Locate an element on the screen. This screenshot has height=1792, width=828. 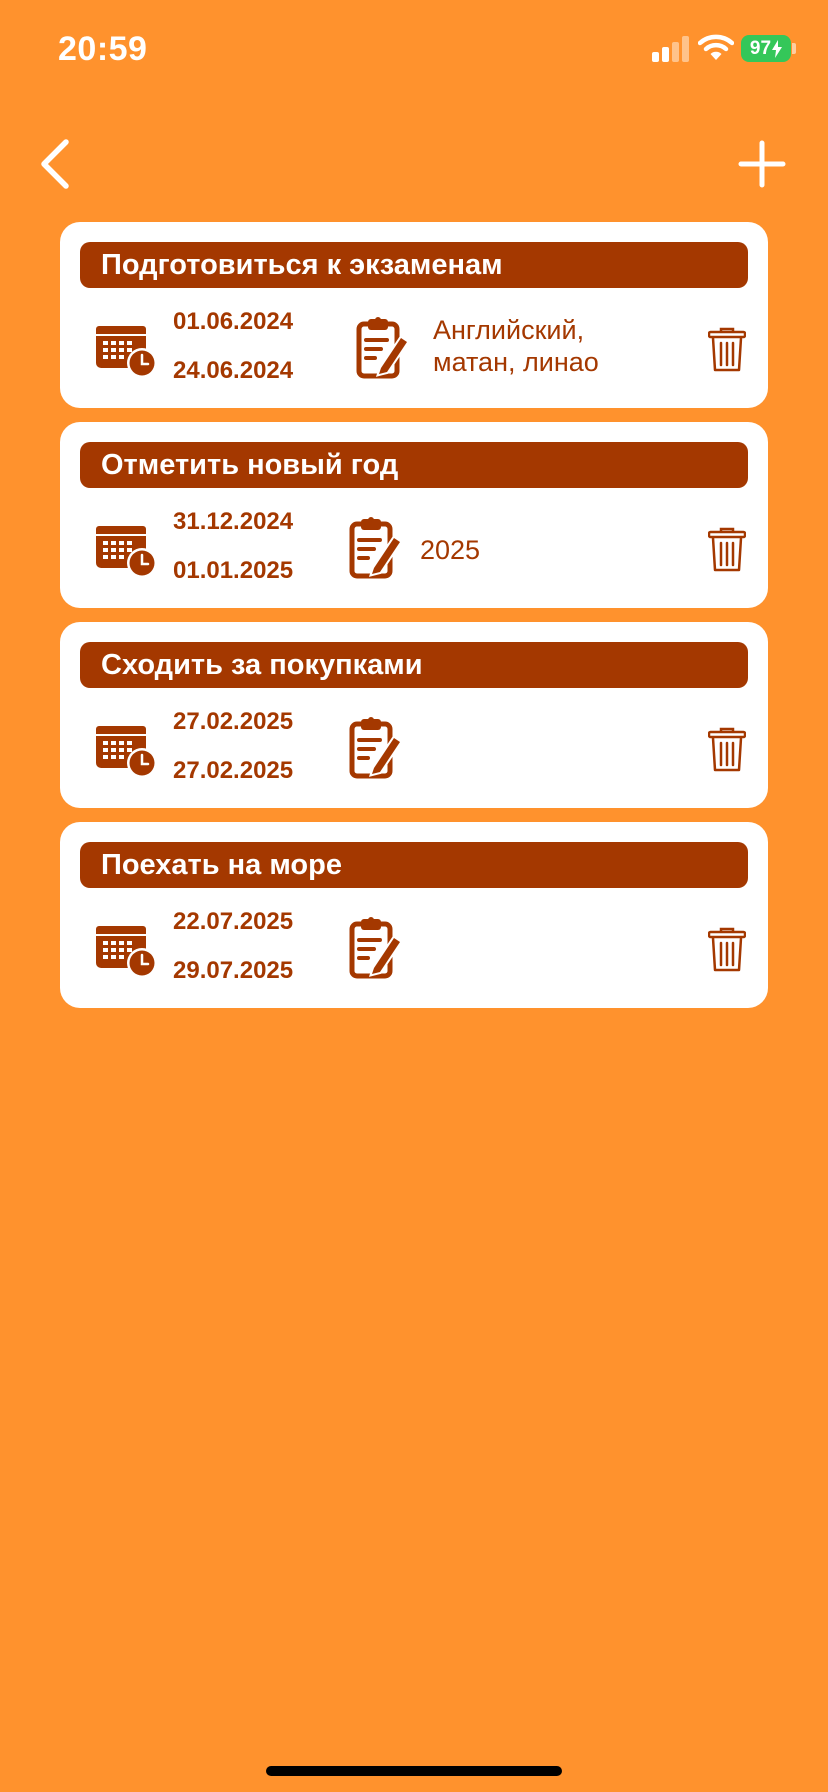
battery-level: 97 is located at coordinates (760, 48).